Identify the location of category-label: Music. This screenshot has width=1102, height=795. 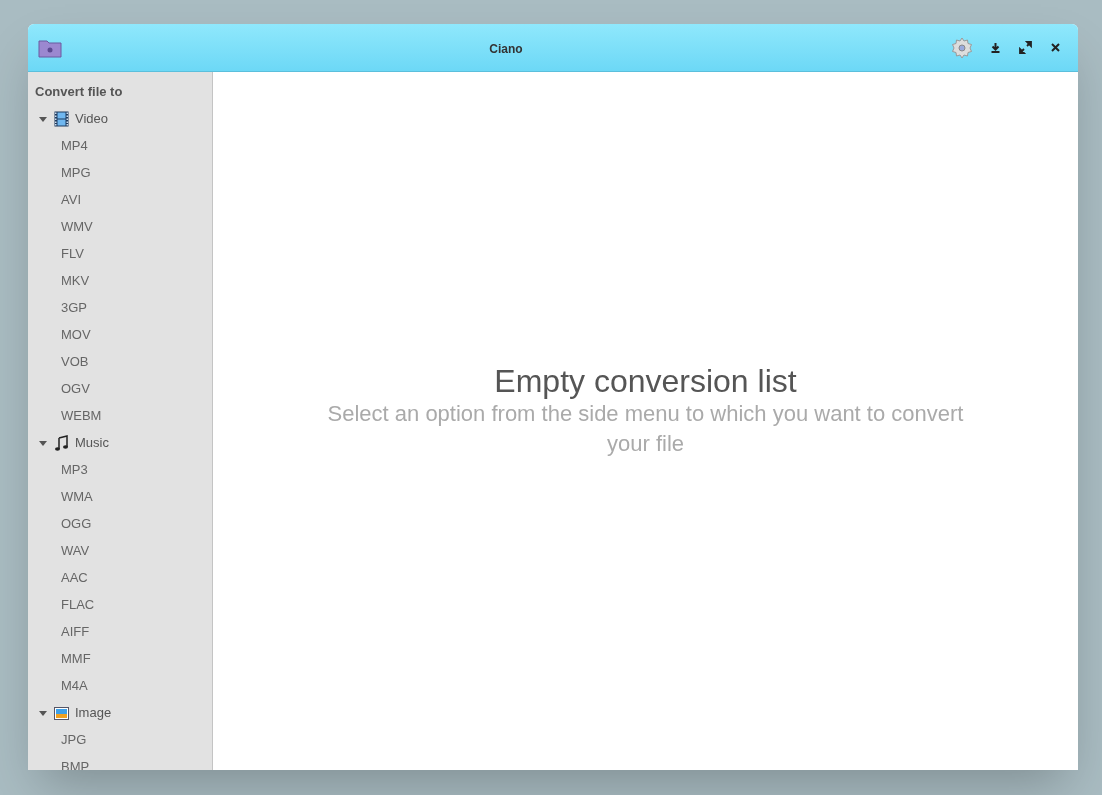
(92, 442).